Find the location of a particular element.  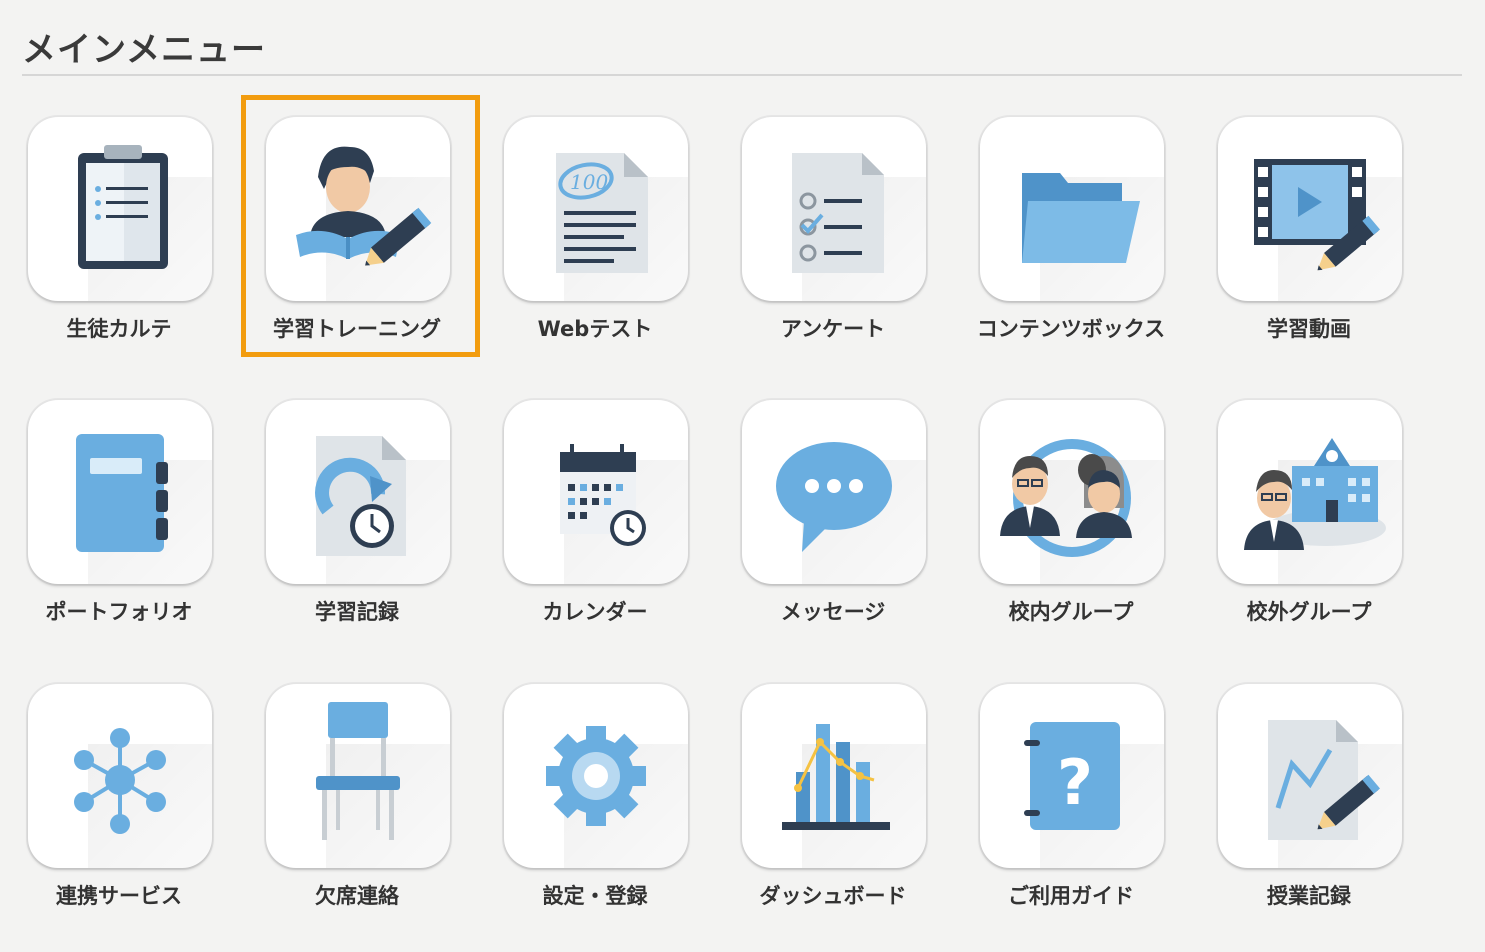

menu-item-label: メッセージ is located at coordinates (833, 612).